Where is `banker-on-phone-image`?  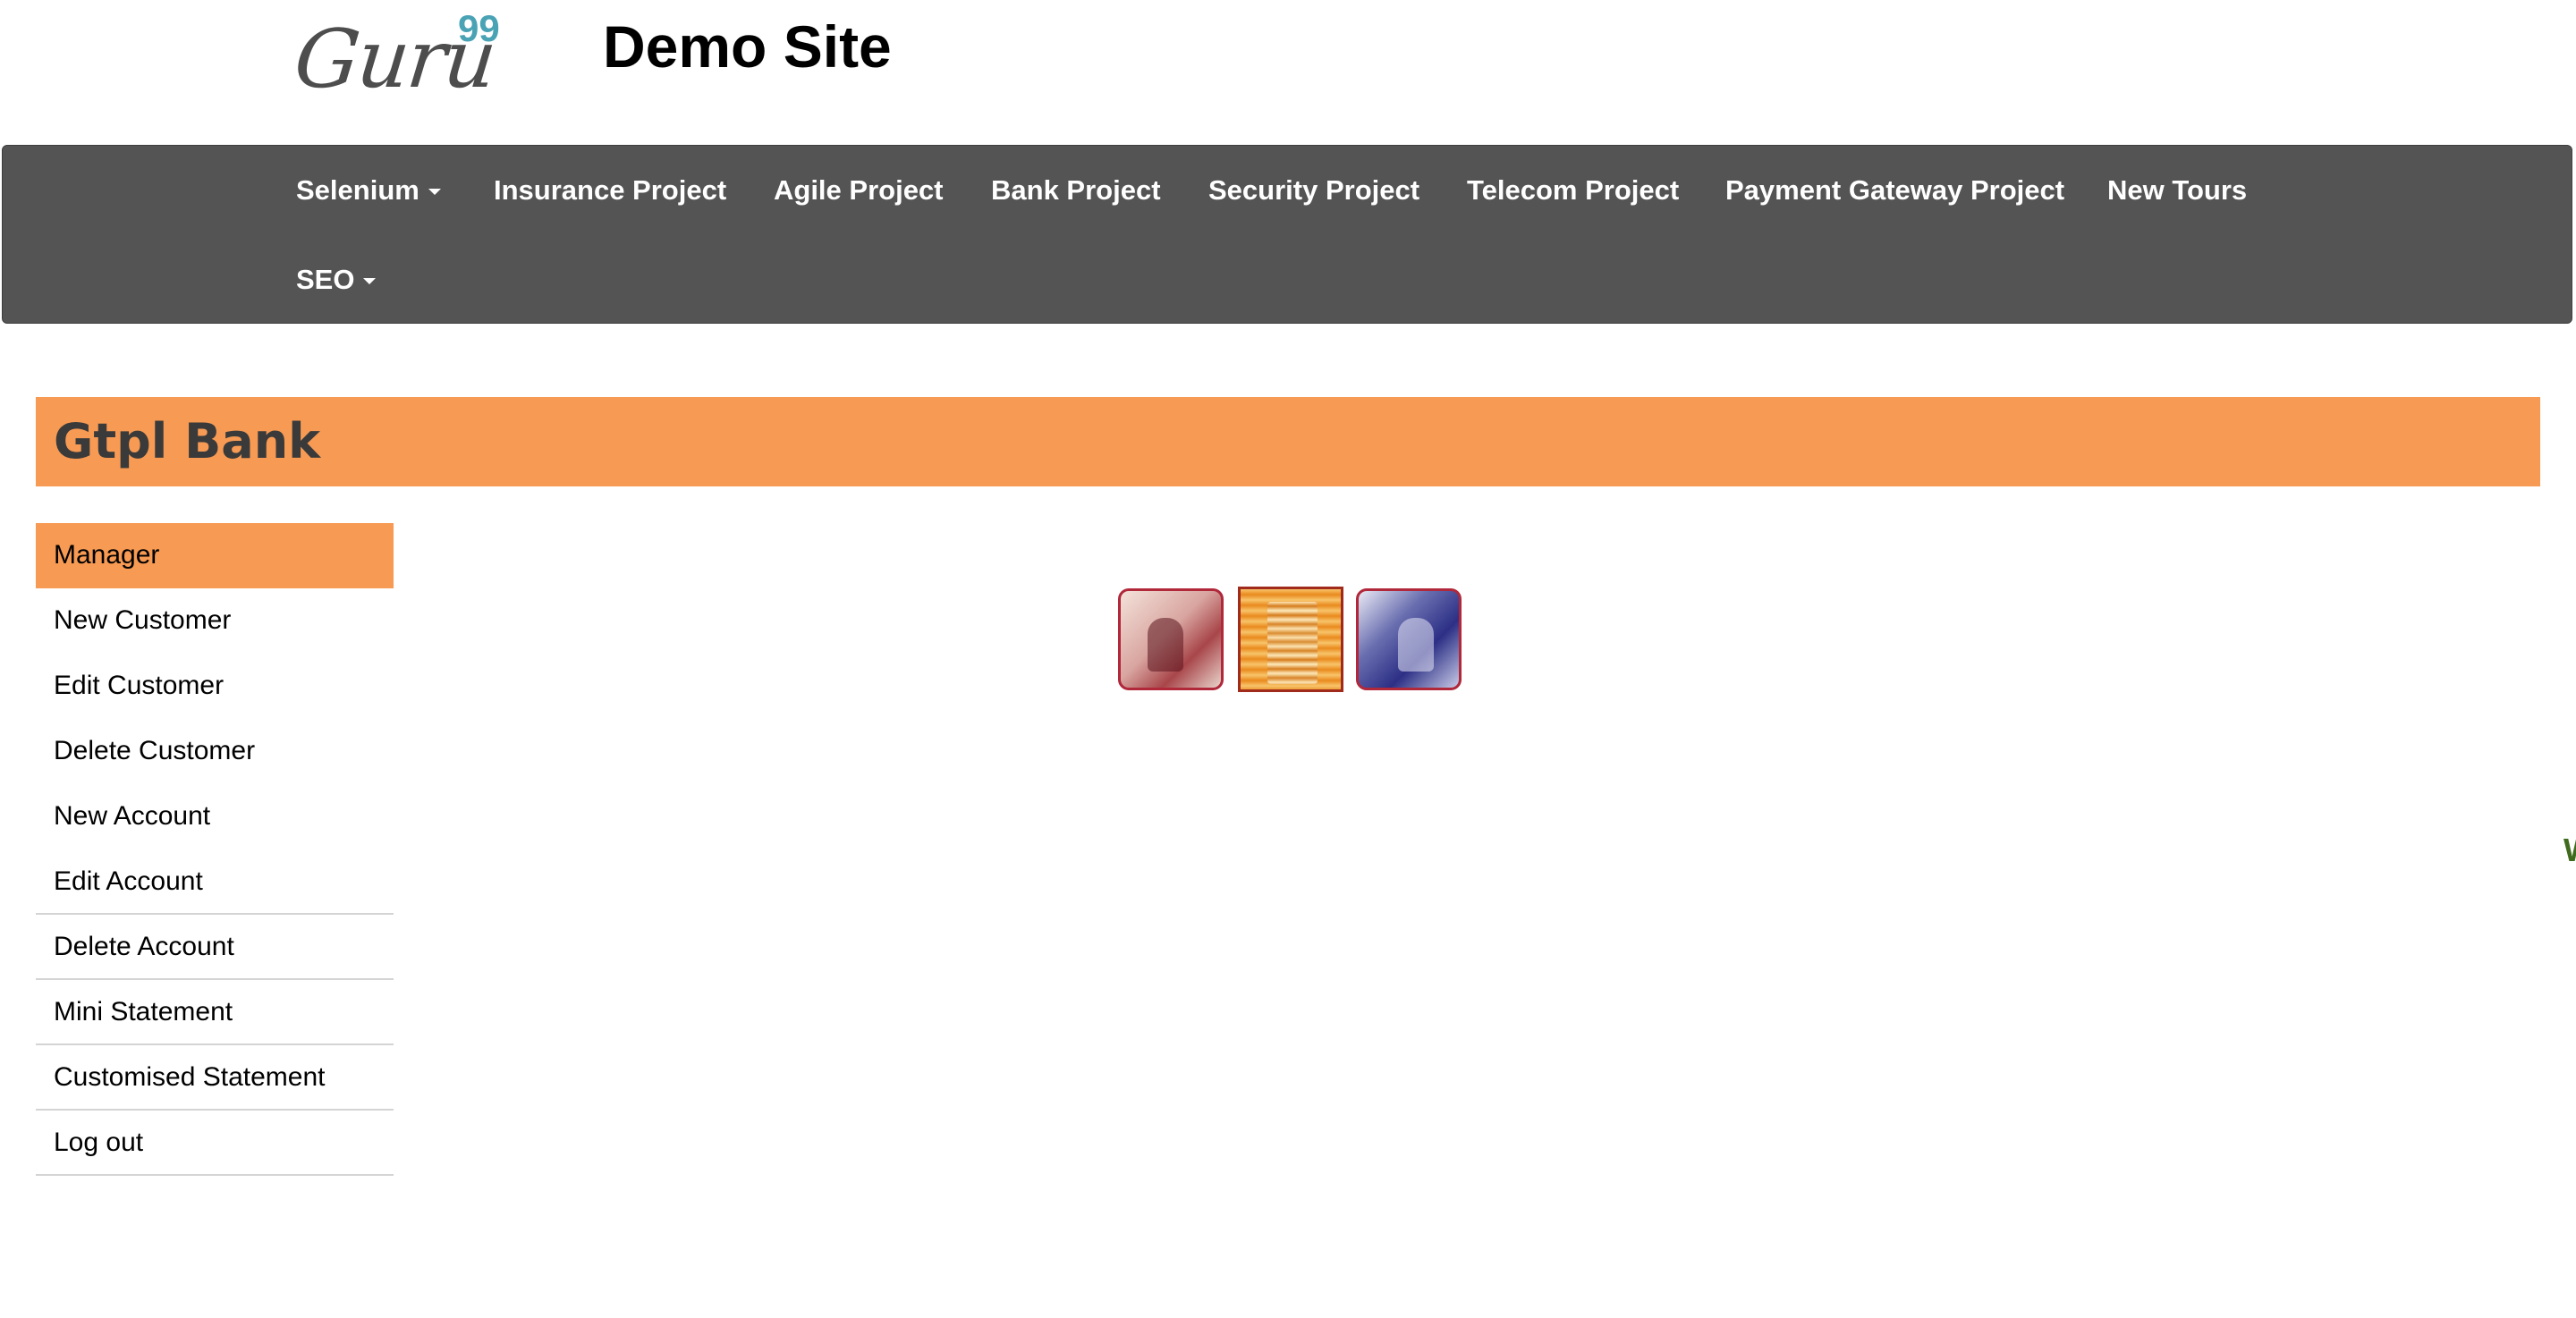 banker-on-phone-image is located at coordinates (1171, 639).